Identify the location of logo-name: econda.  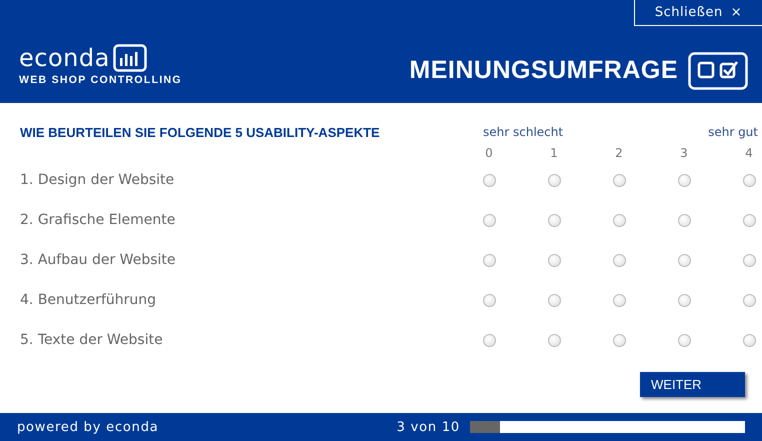
(64, 58).